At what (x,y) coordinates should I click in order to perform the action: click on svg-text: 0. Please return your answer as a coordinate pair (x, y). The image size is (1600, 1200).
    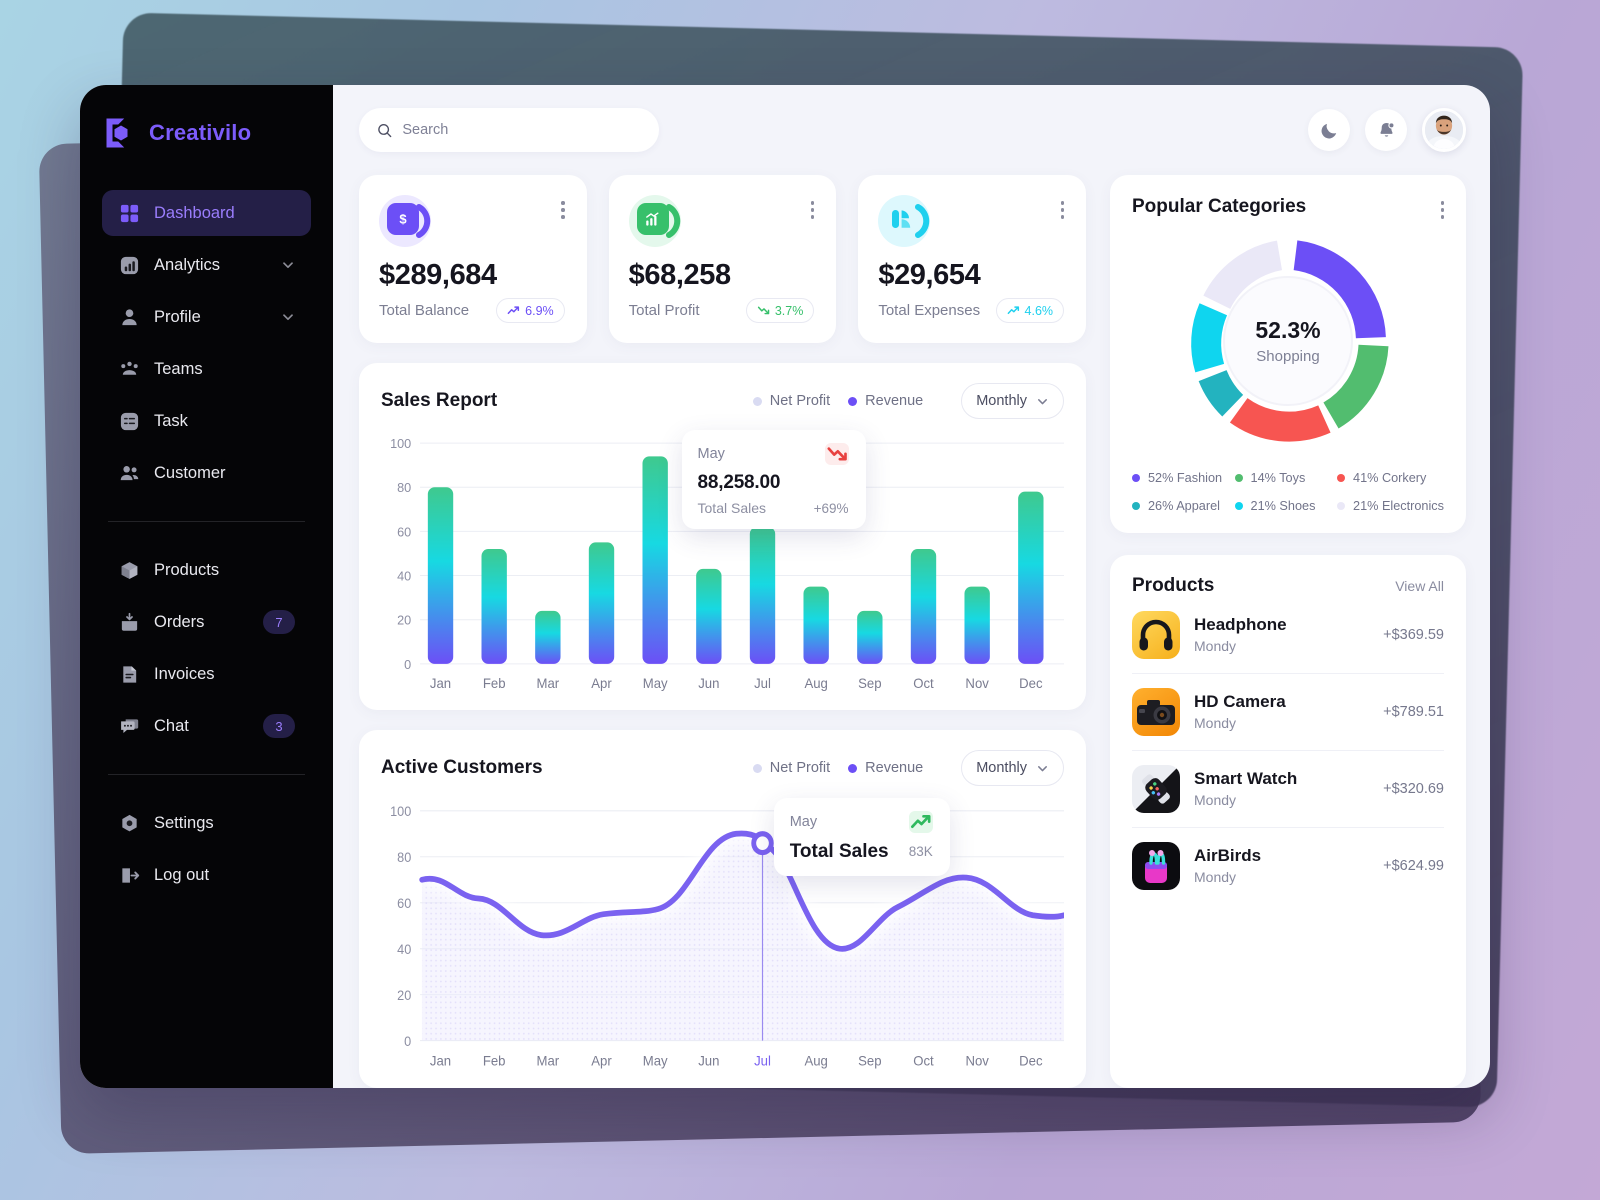
    Looking at the image, I should click on (407, 664).